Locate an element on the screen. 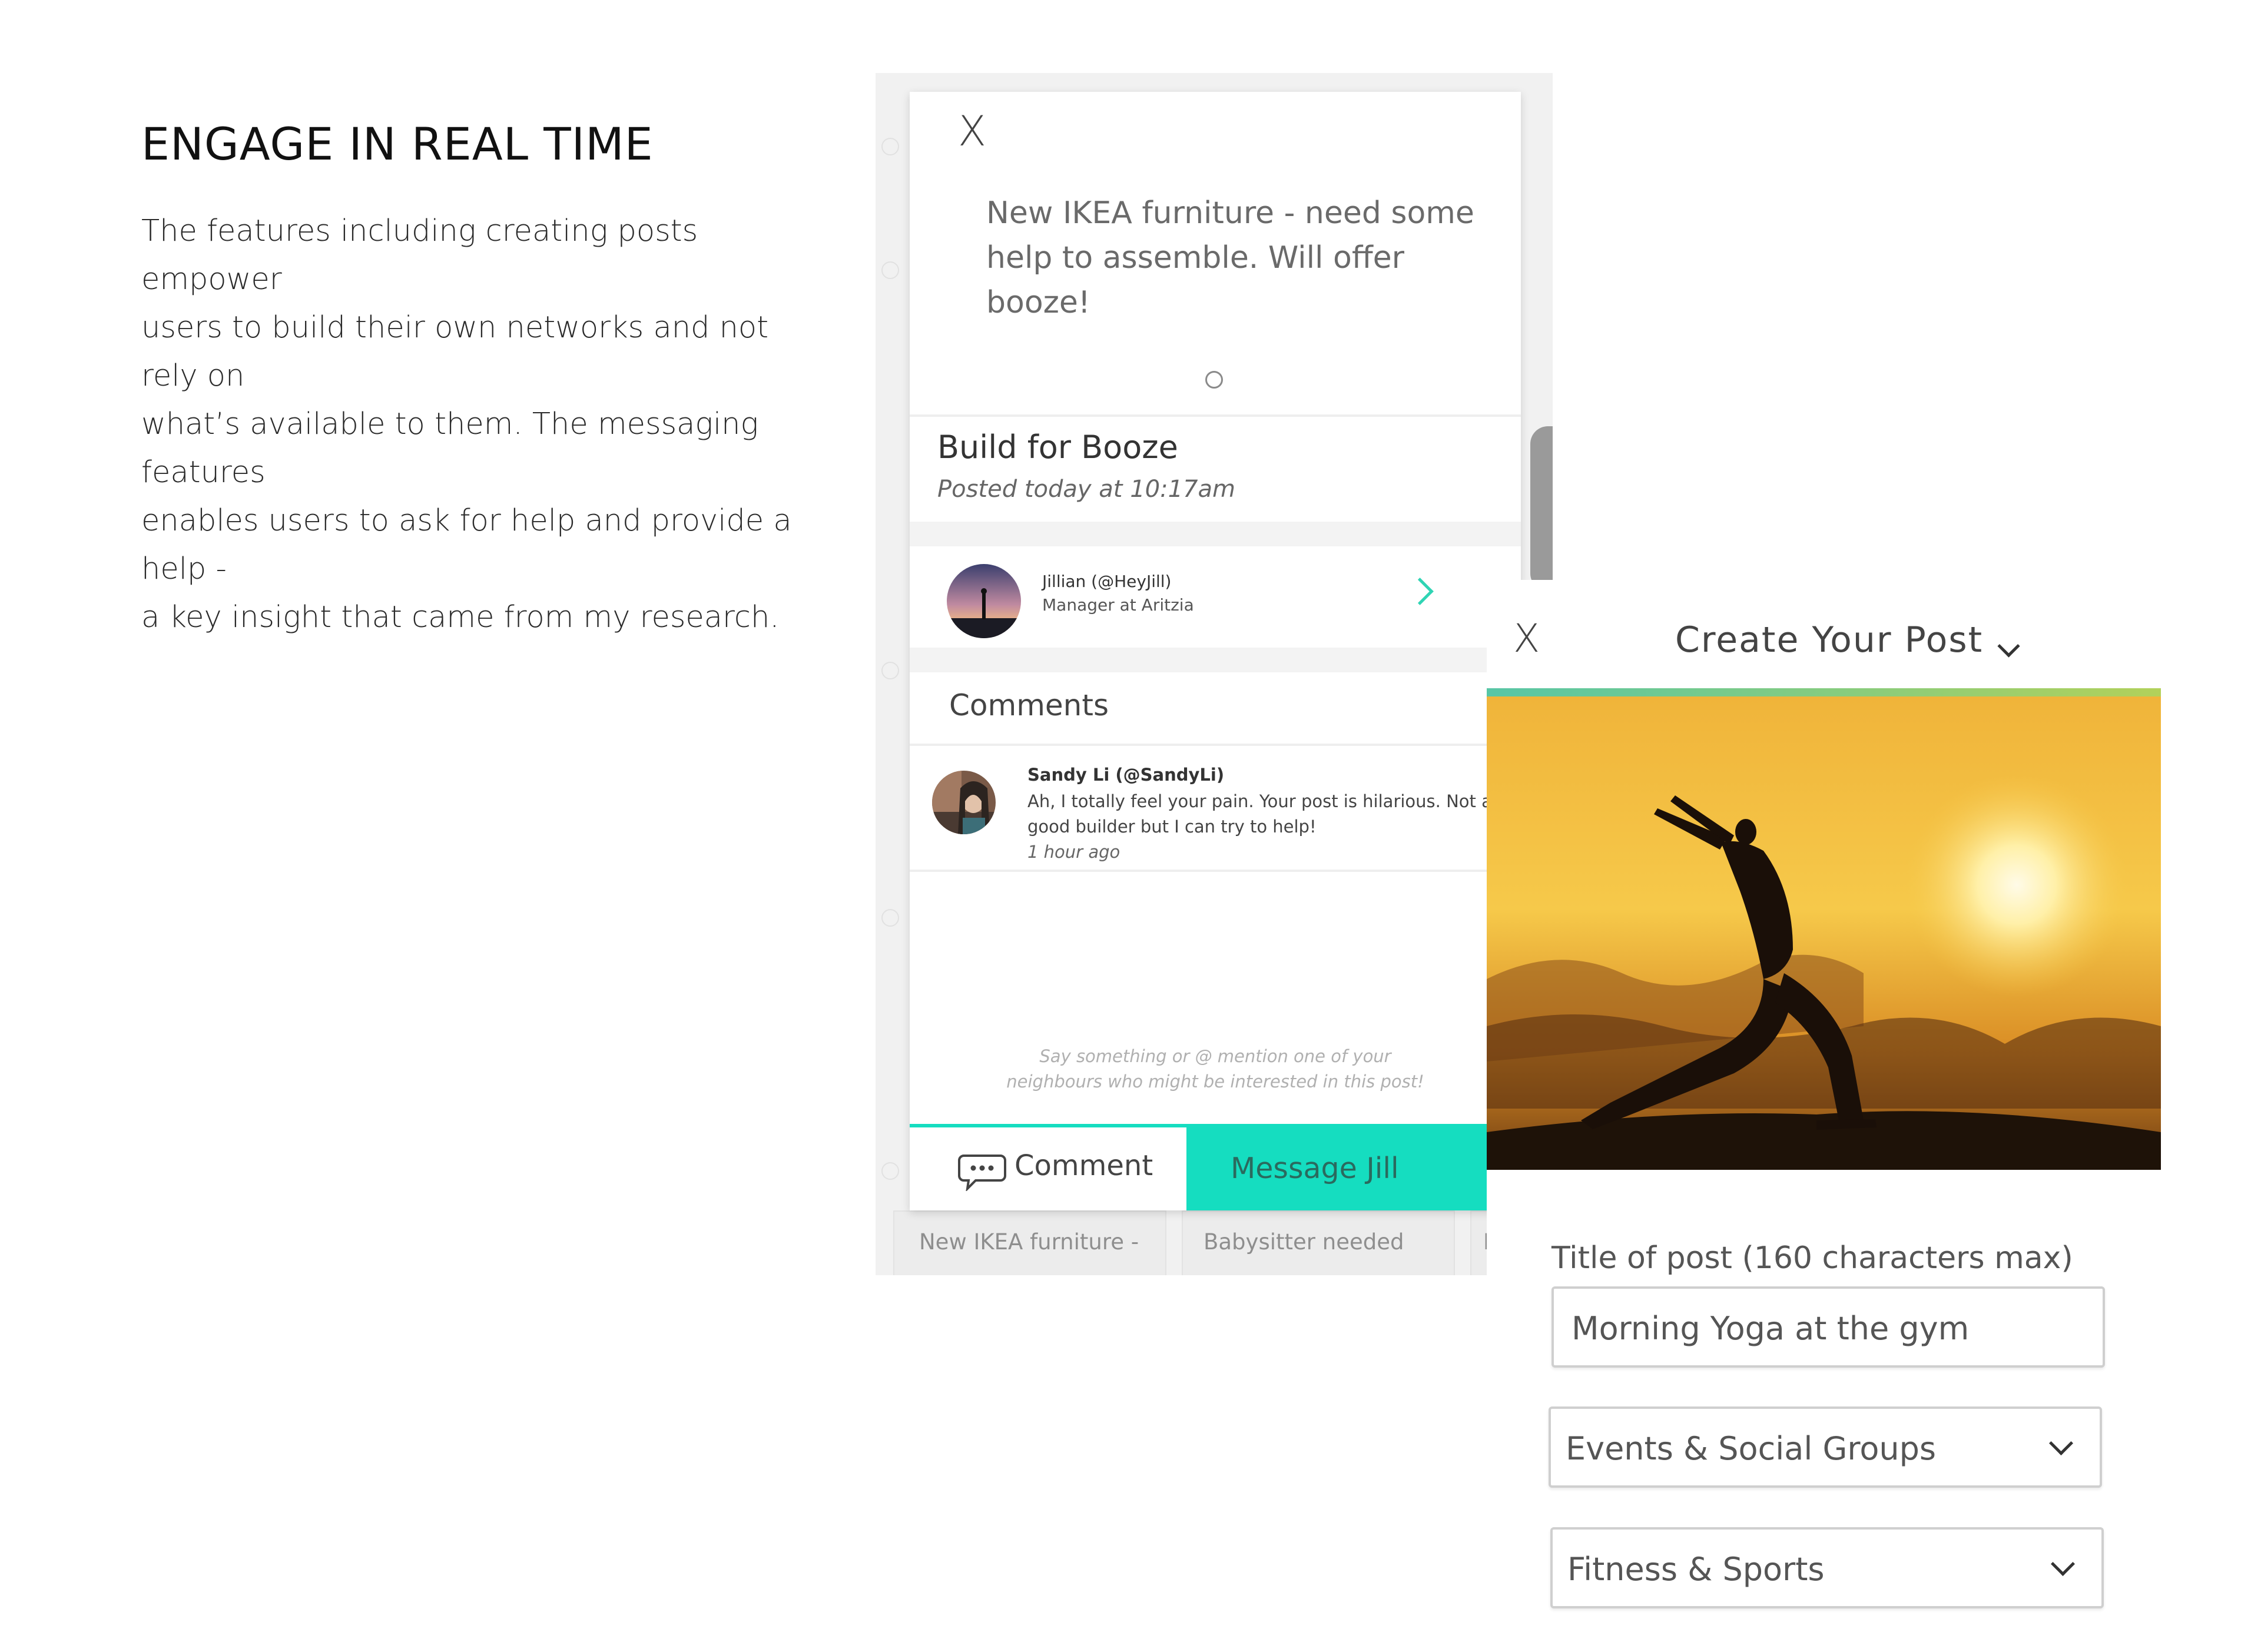 The height and width of the screenshot is (1652, 2261). title-input: Morning Yoga at the gym is located at coordinates (1828, 1327).